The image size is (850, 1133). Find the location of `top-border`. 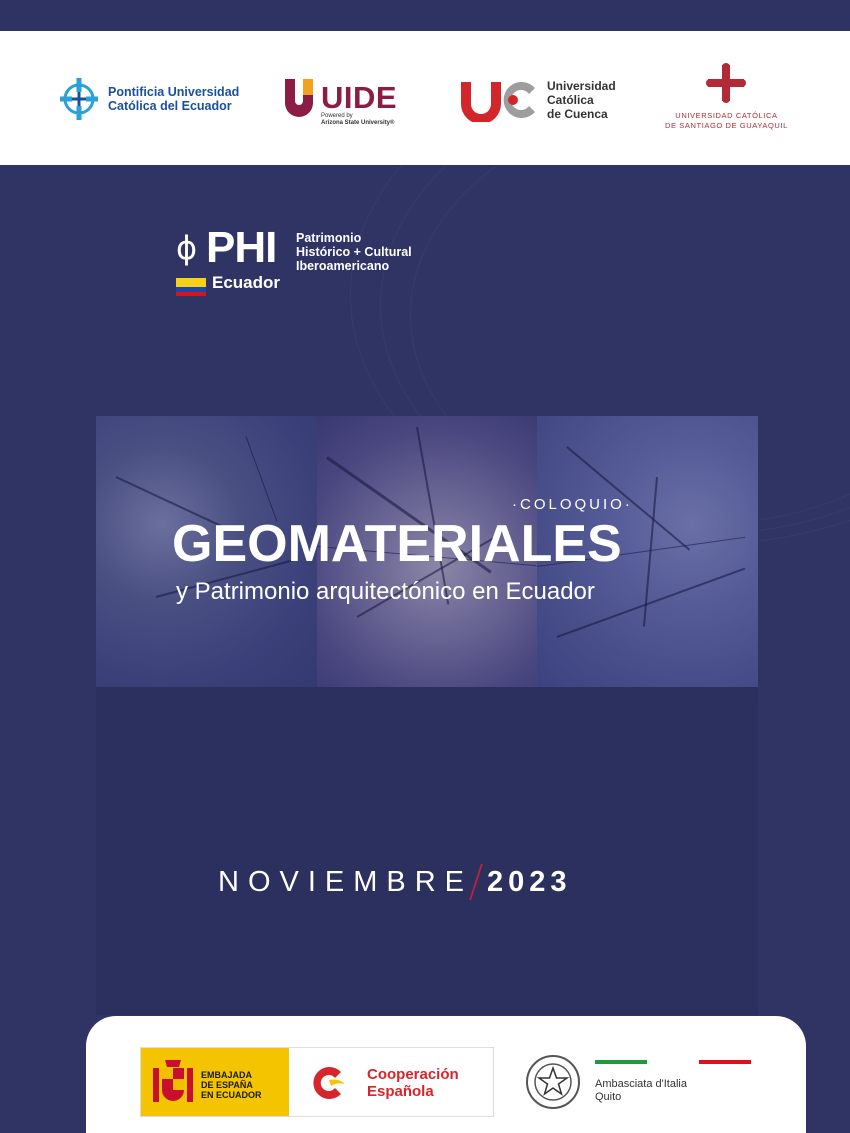

top-border is located at coordinates (425, 15).